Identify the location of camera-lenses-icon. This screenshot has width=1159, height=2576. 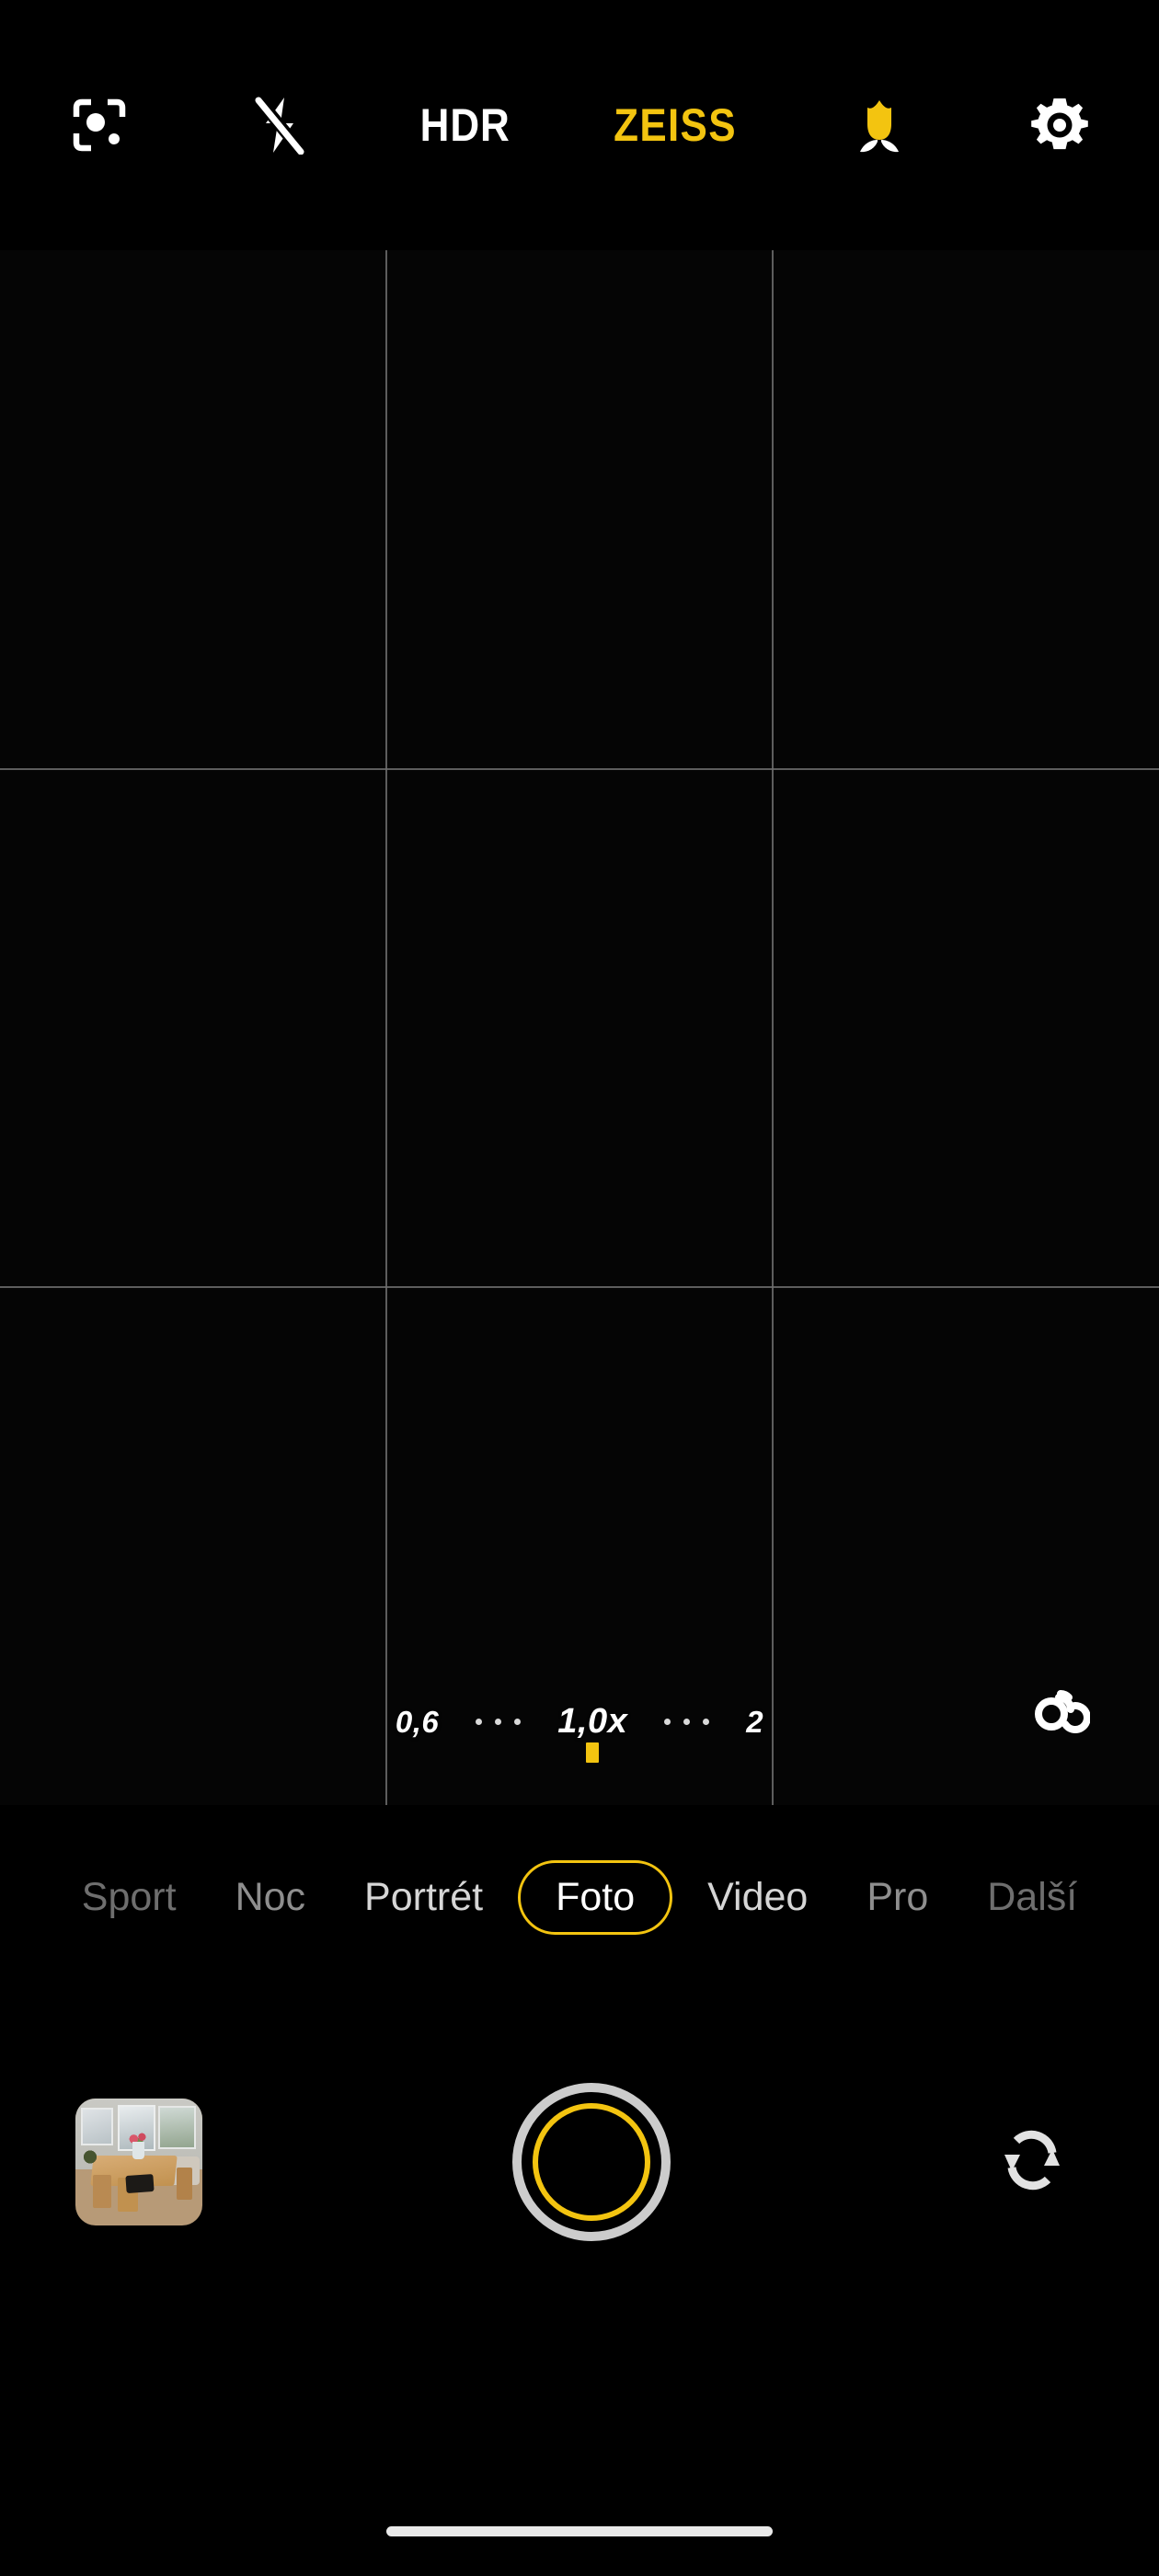
(1060, 1708).